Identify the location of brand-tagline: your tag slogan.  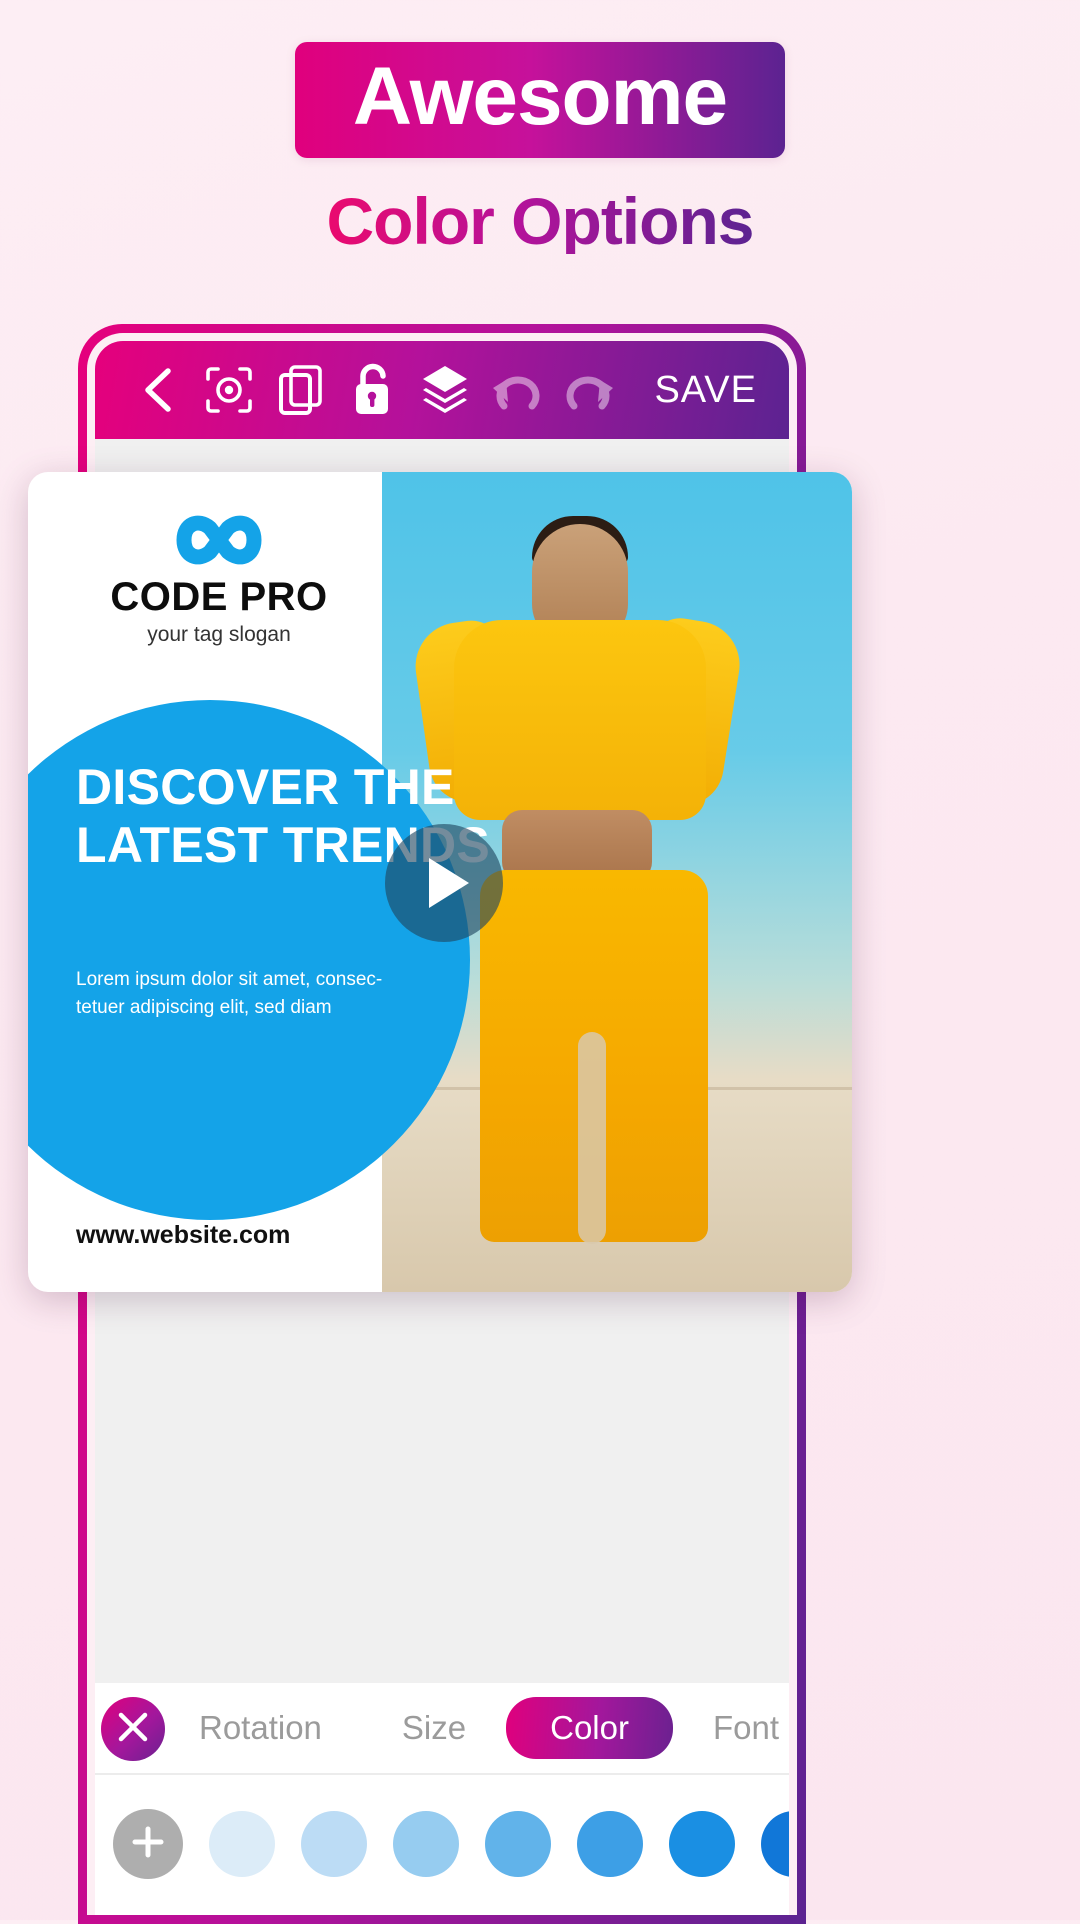
(219, 634).